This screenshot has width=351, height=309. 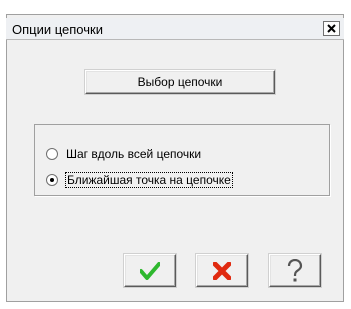 I want to click on help-button, so click(x=295, y=270).